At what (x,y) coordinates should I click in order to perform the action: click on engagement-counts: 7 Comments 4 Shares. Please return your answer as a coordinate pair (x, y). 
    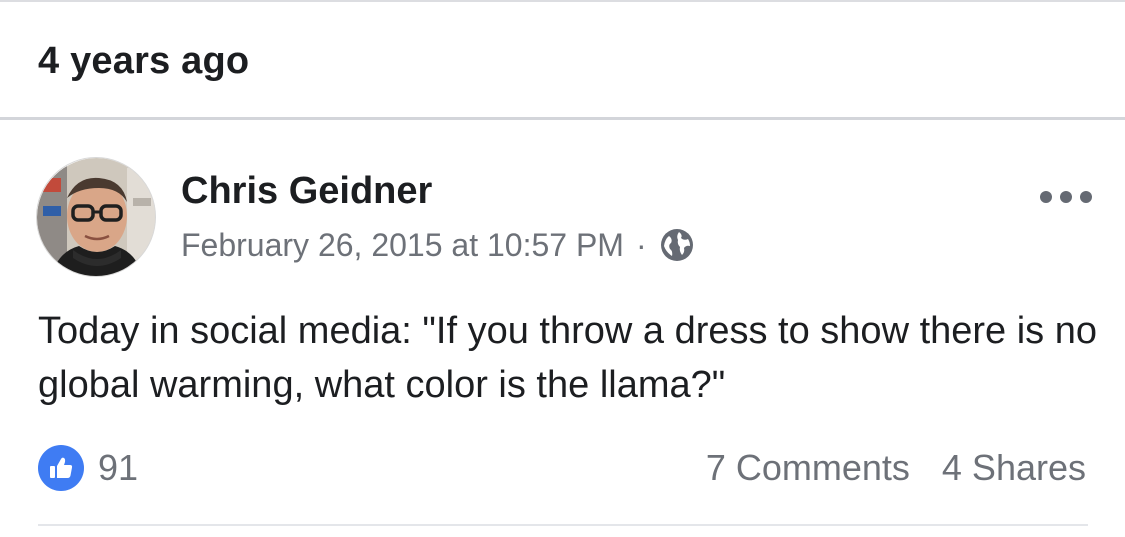
    Looking at the image, I should click on (896, 468).